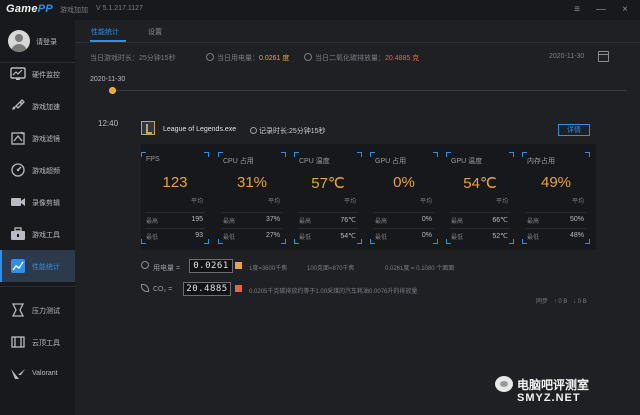 The height and width of the screenshot is (415, 640). What do you see at coordinates (155, 32) in the screenshot?
I see `tab-settings: 设置` at bounding box center [155, 32].